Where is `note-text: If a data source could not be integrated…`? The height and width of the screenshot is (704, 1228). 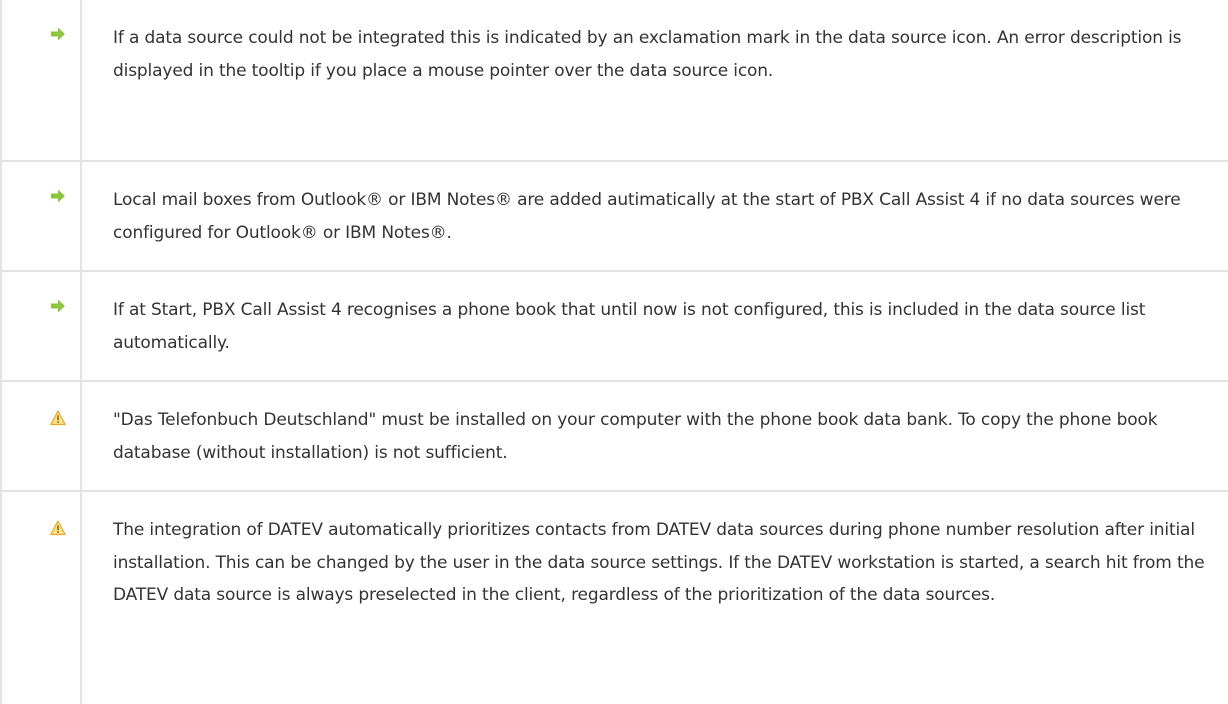 note-text: If a data source could not be integrated… is located at coordinates (647, 54).